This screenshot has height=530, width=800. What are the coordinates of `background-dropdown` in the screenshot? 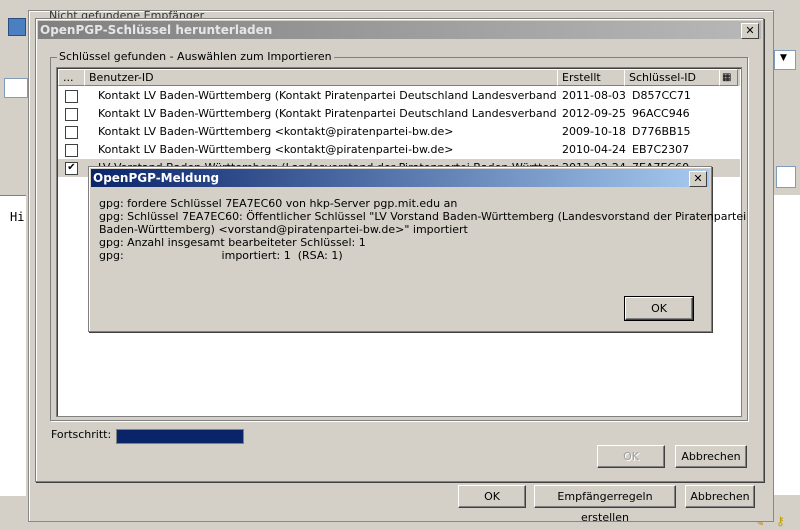 It's located at (785, 60).